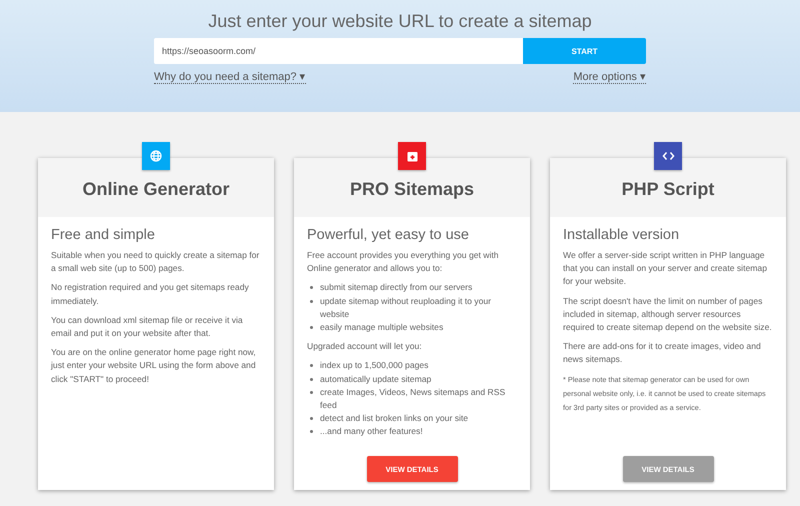 The image size is (800, 506). I want to click on description-text: Suitable when you need to quickly create a sitemap for a small web site (up to 500) pages., so click(155, 262).